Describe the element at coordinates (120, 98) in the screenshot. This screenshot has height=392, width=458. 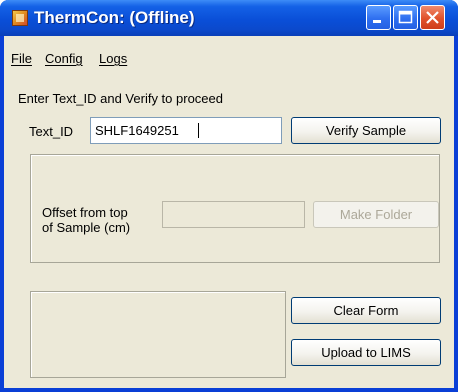
I see `instruction-label: Enter Text_ID and Verify to proceed` at that location.